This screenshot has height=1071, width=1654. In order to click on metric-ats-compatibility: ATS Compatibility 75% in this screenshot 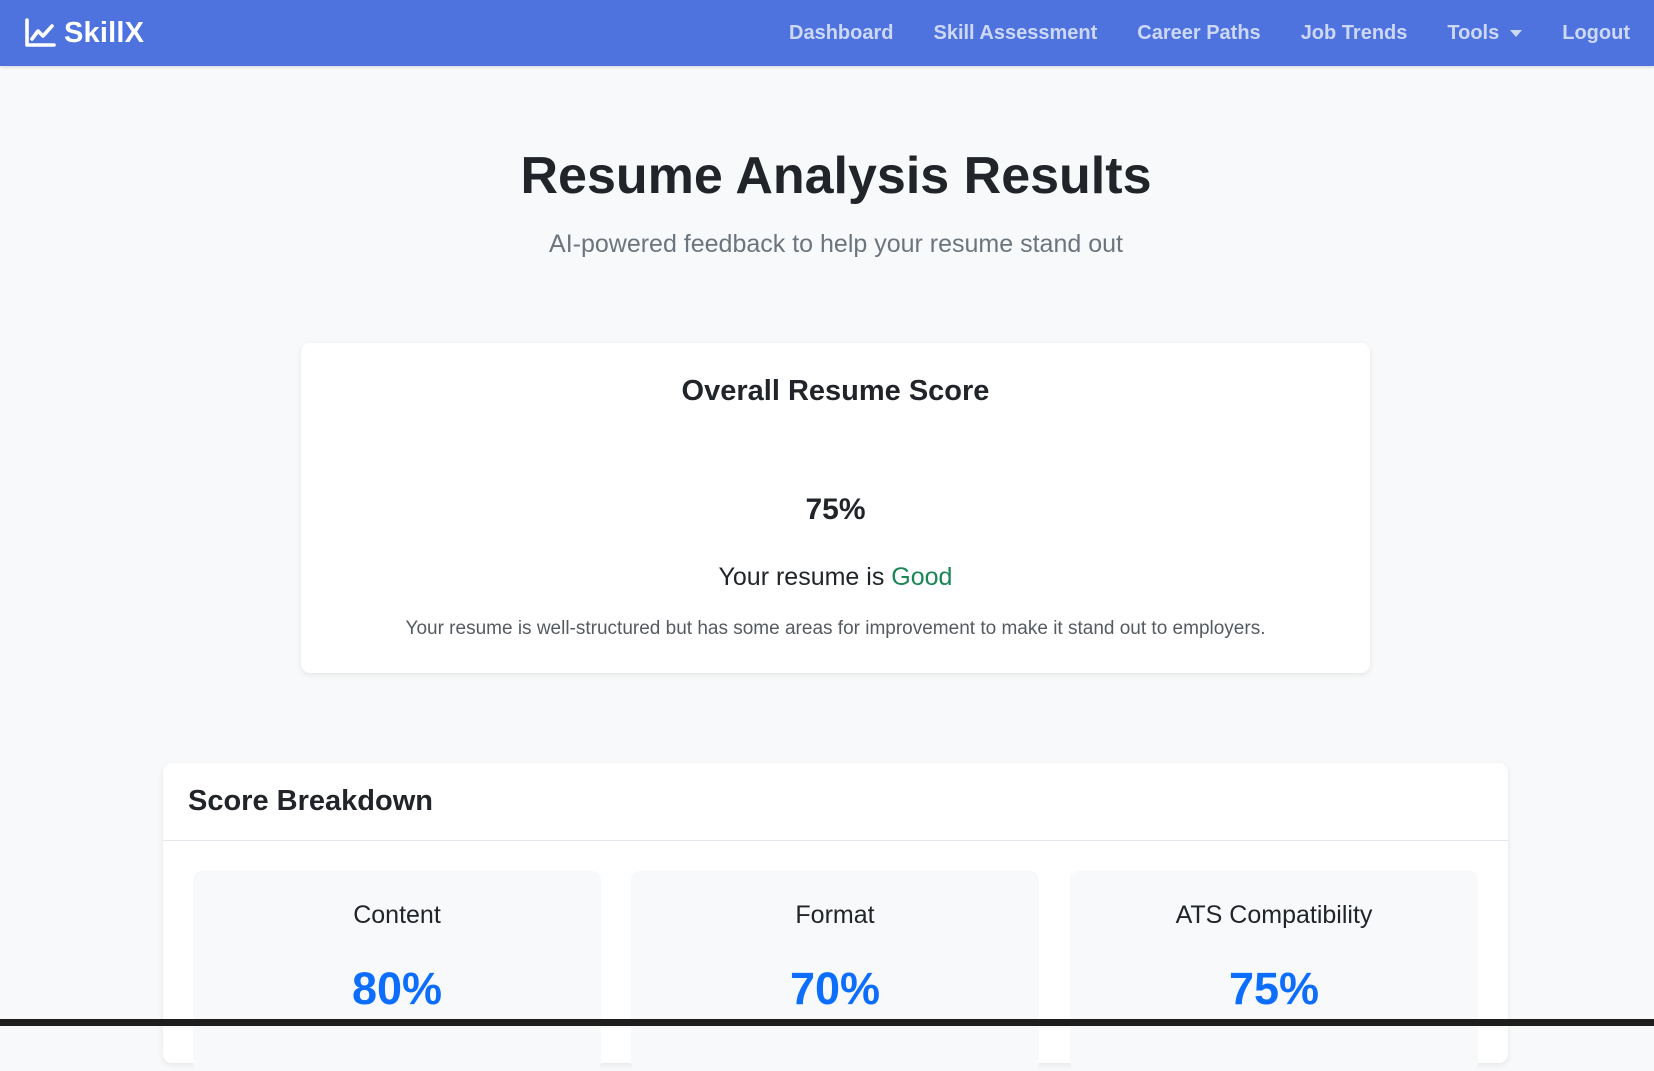, I will do `click(1274, 971)`.